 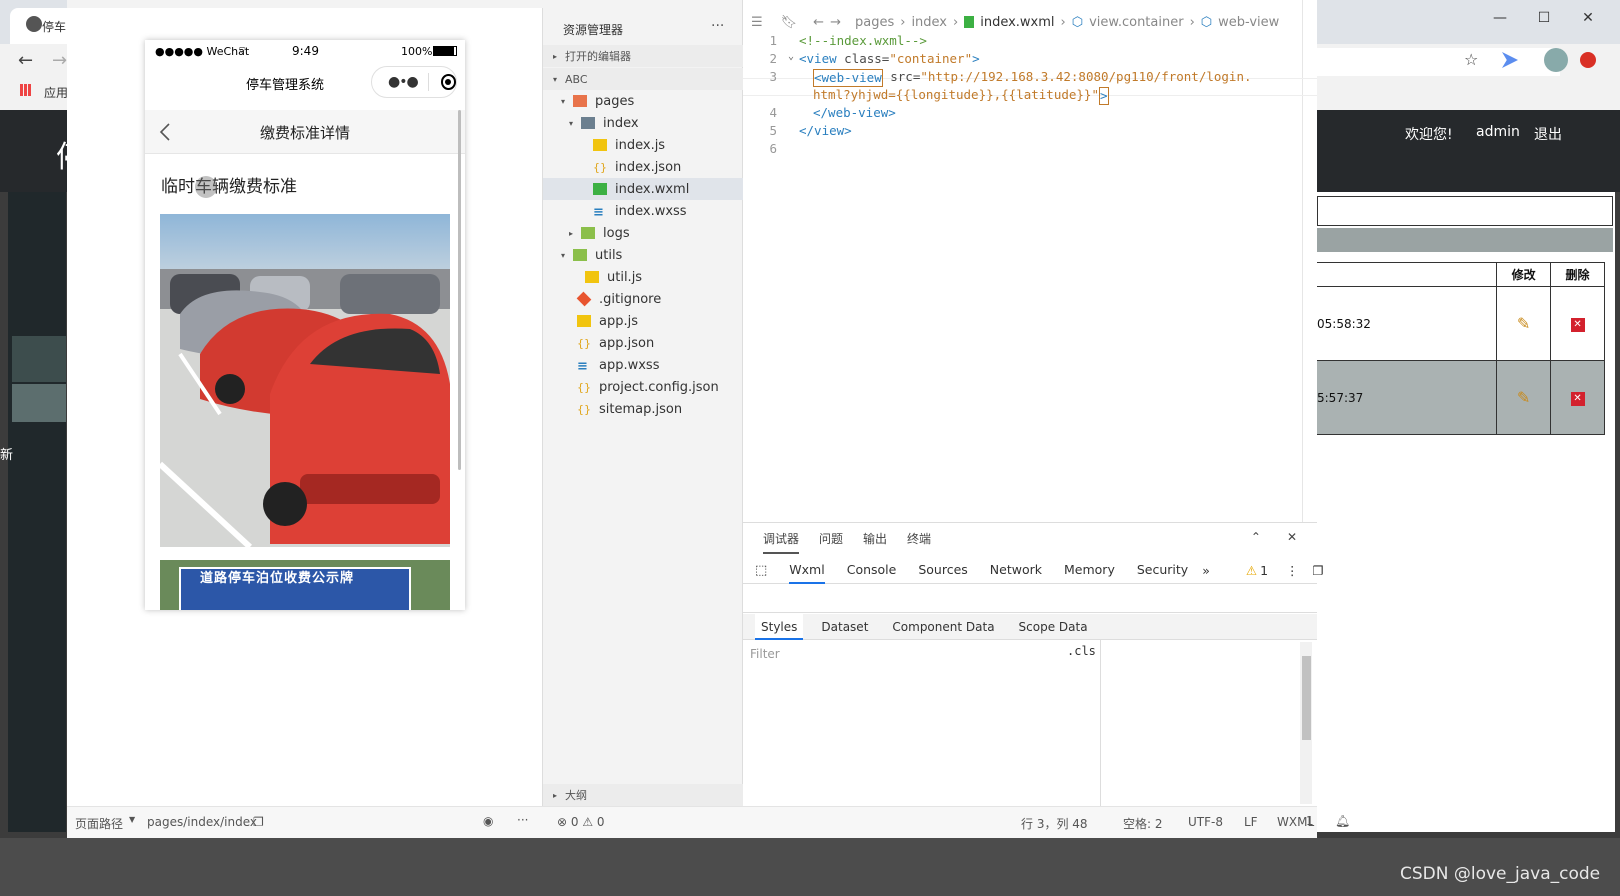 I want to click on more-dots-icon: ●•●, so click(x=403, y=82).